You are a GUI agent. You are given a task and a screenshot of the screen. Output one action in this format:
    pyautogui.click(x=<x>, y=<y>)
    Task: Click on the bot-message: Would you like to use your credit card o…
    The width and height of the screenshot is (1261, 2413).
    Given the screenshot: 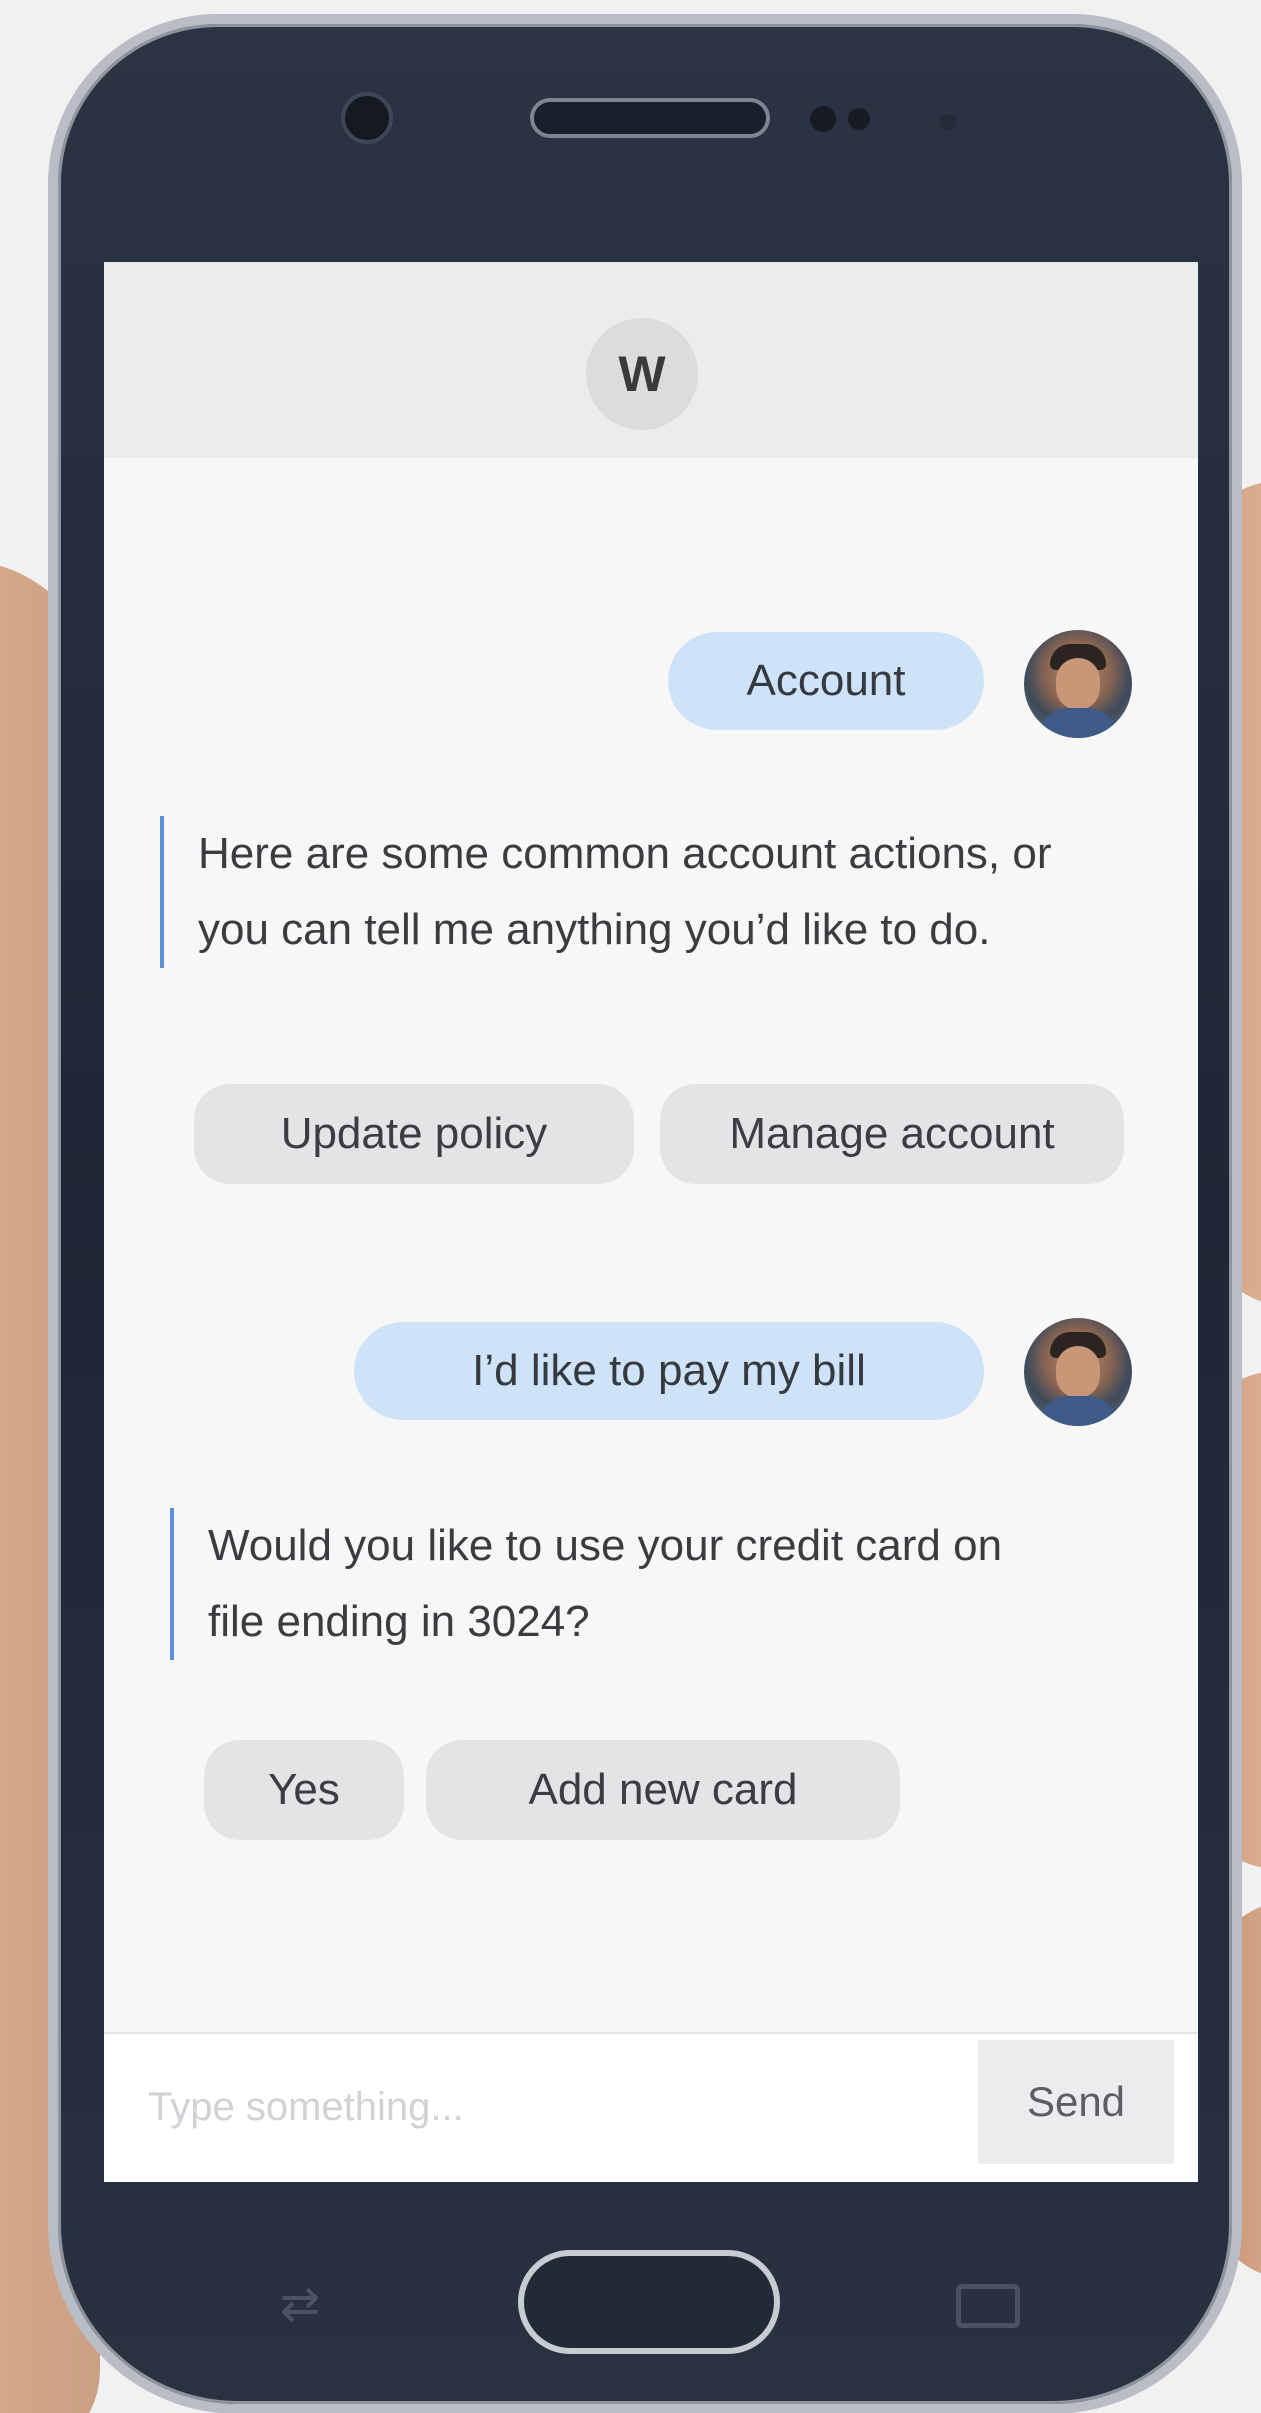 What is the action you would take?
    pyautogui.click(x=599, y=1584)
    